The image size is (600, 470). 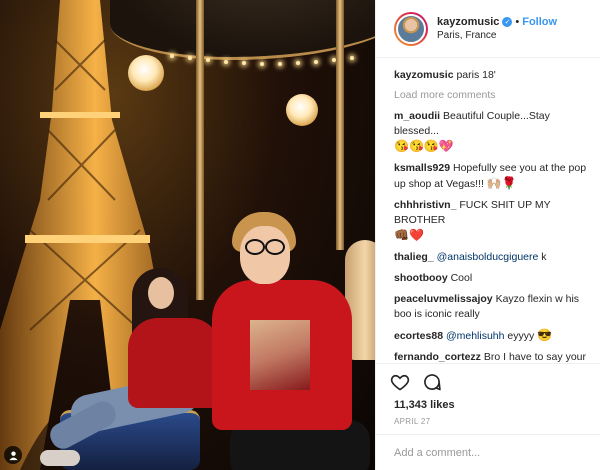 I want to click on comment-username: fernando_cortezz, so click(x=437, y=357).